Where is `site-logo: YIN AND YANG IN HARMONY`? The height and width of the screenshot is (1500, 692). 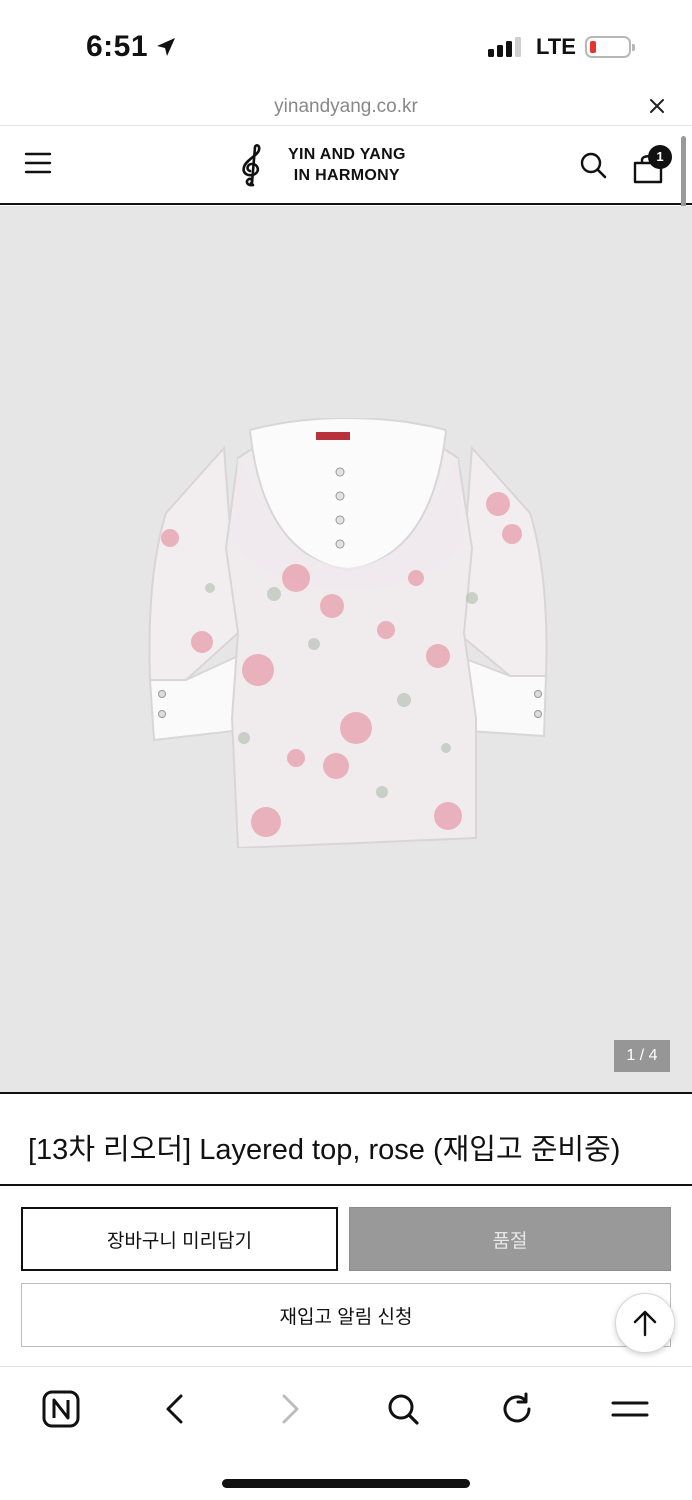 site-logo: YIN AND YANG IN HARMONY is located at coordinates (321, 165).